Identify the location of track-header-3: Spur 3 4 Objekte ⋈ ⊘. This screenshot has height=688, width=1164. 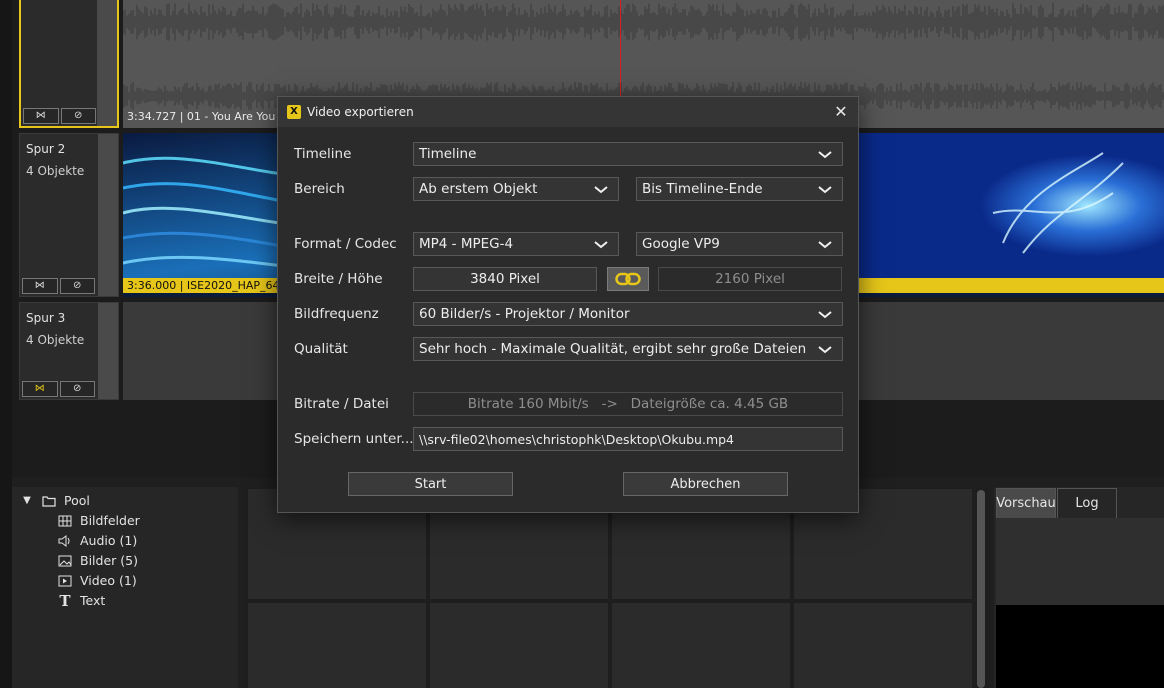
(69, 351).